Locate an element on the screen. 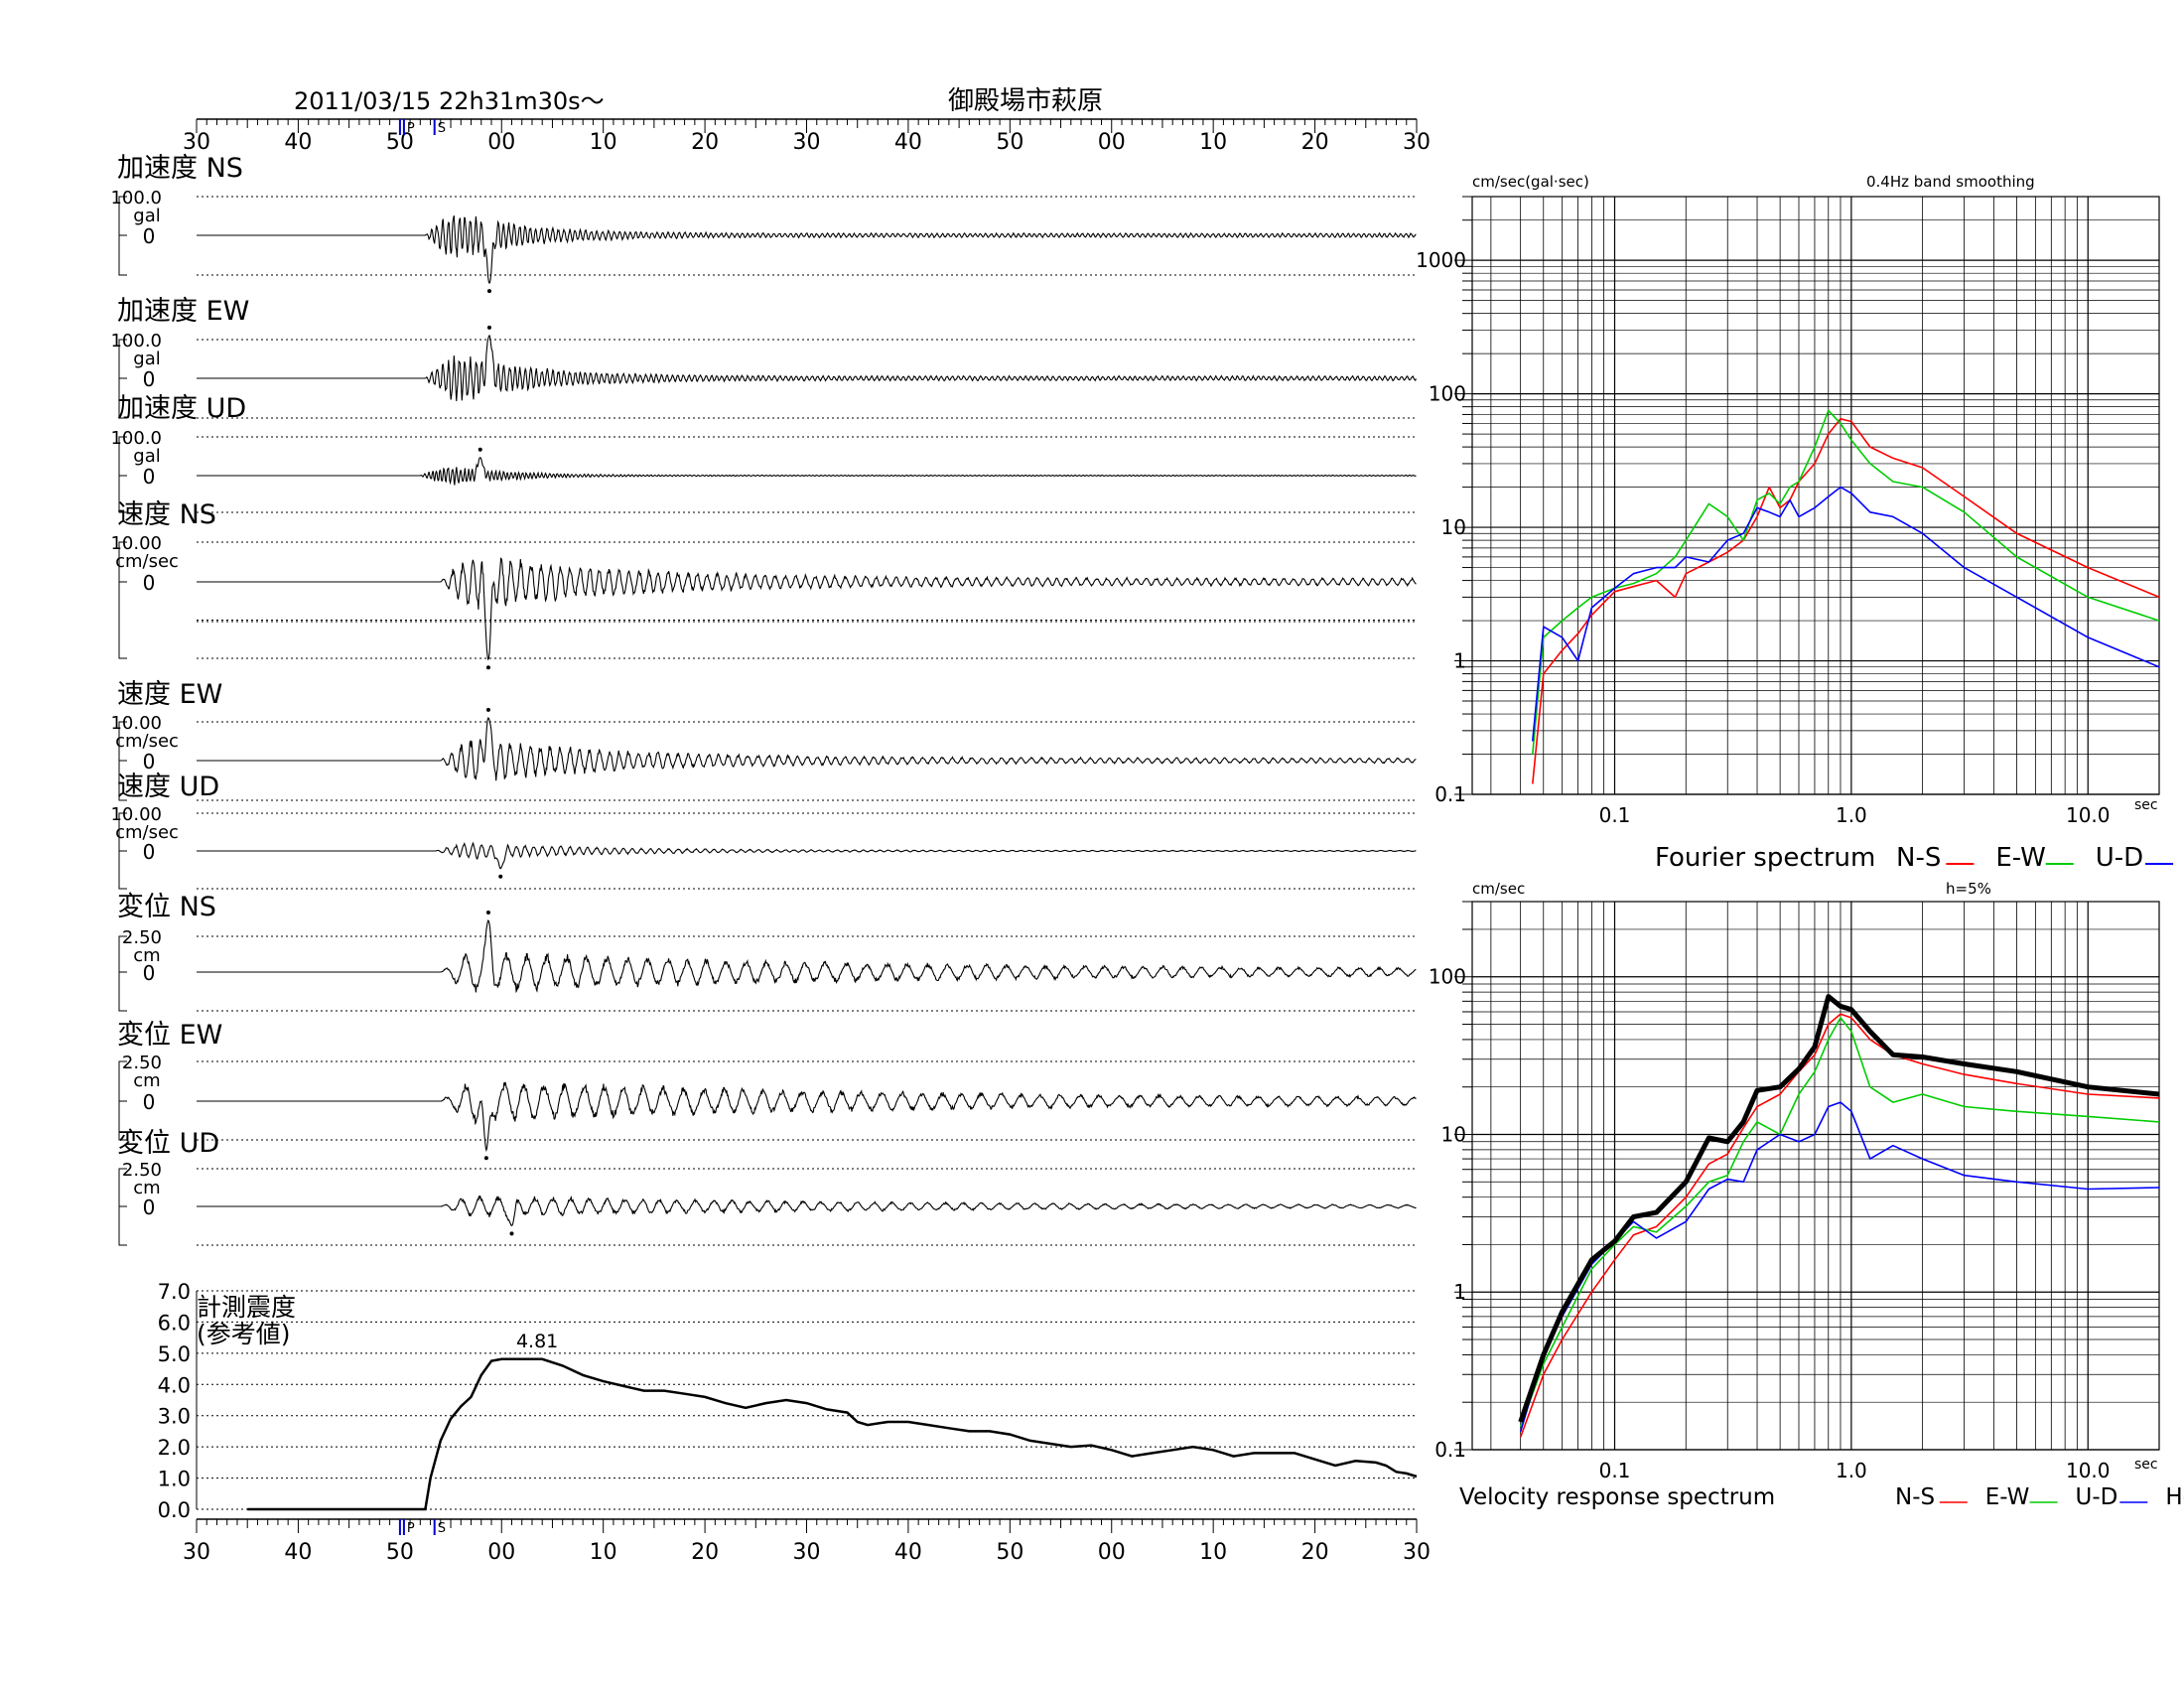 The width and height of the screenshot is (2184, 1688). intensity-tick-label: 4.0 is located at coordinates (174, 1385).